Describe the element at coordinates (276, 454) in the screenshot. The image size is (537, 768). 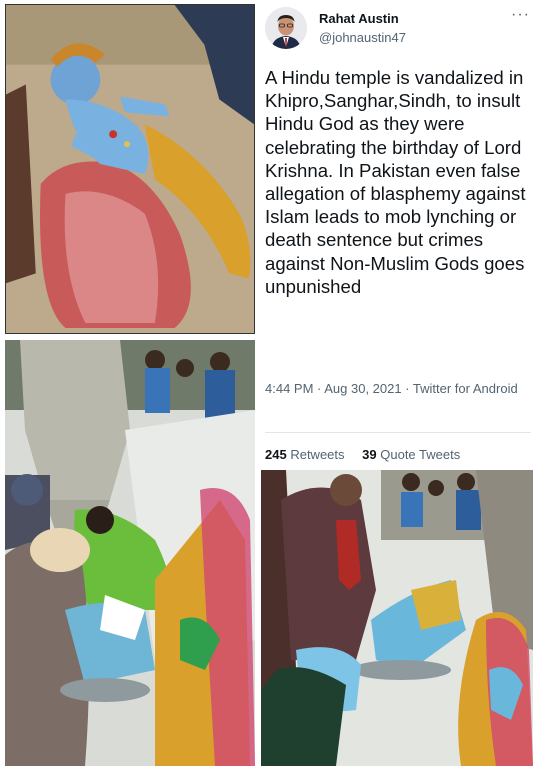
I see `retweets-count: 245` at that location.